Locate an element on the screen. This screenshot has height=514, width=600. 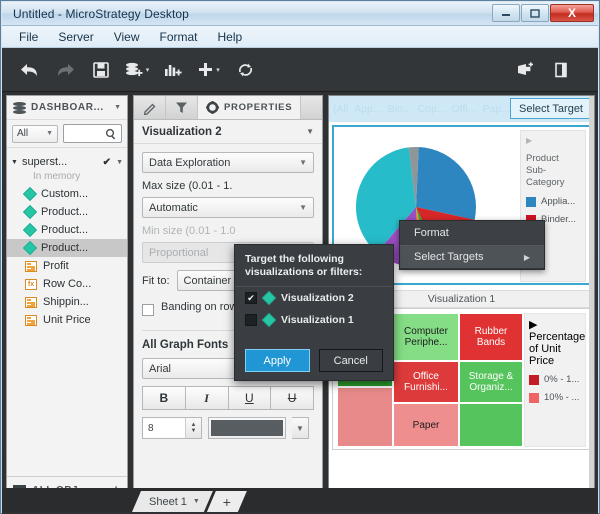
tab-filters is located at coordinates (182, 107).